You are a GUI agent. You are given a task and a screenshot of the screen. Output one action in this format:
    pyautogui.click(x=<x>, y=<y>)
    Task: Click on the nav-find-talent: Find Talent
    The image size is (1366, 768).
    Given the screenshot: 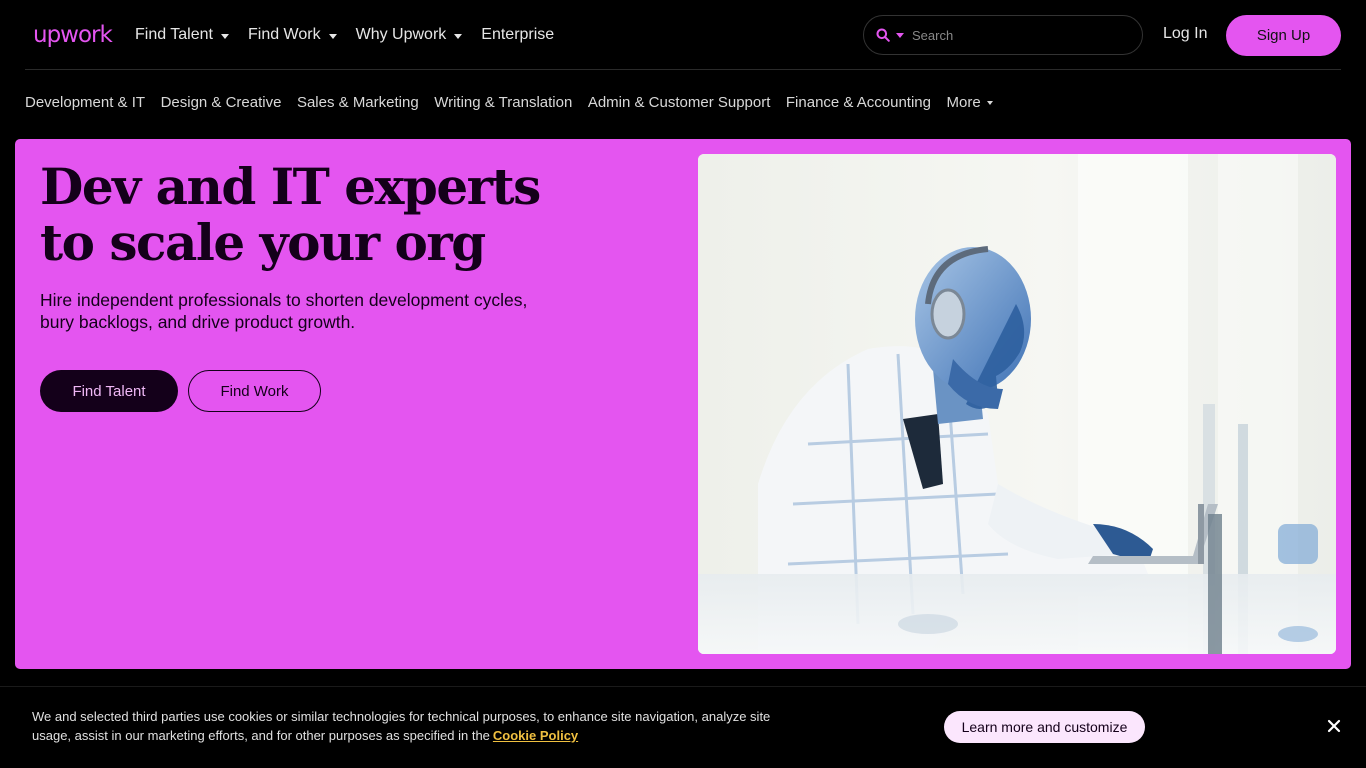 What is the action you would take?
    pyautogui.click(x=182, y=35)
    